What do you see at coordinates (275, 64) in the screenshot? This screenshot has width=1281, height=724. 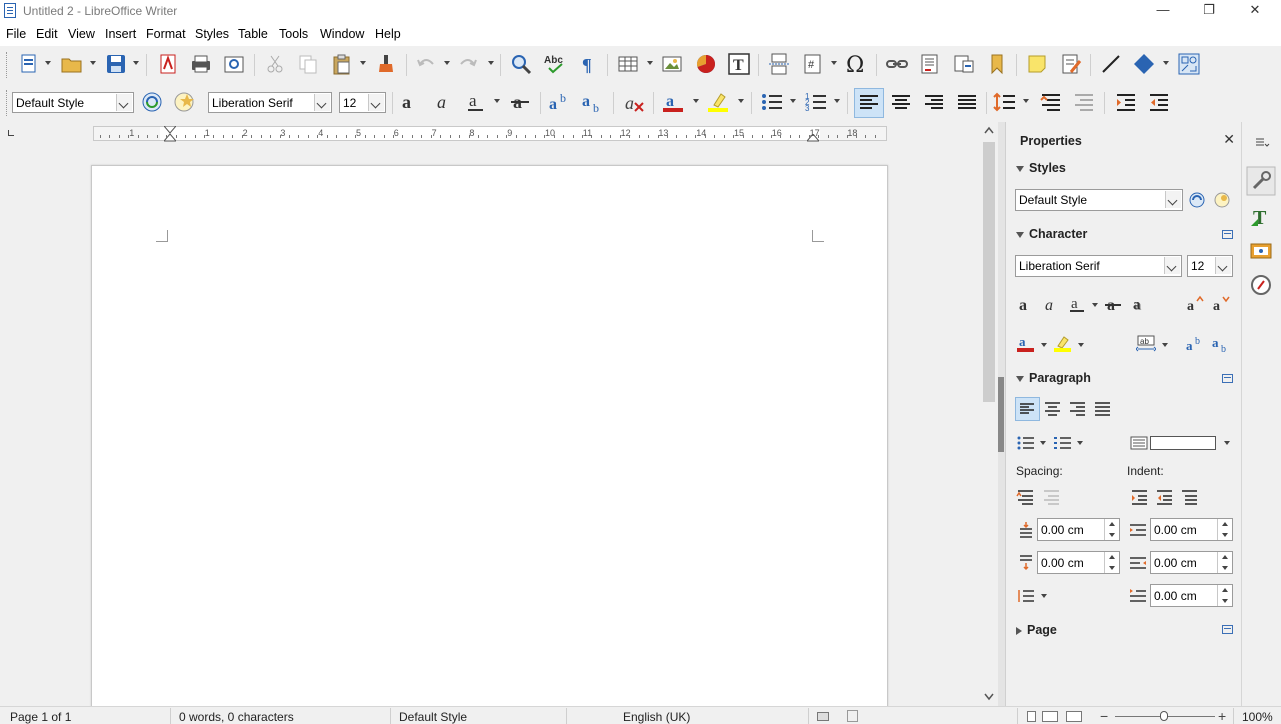 I see `cut-scissors-icon` at bounding box center [275, 64].